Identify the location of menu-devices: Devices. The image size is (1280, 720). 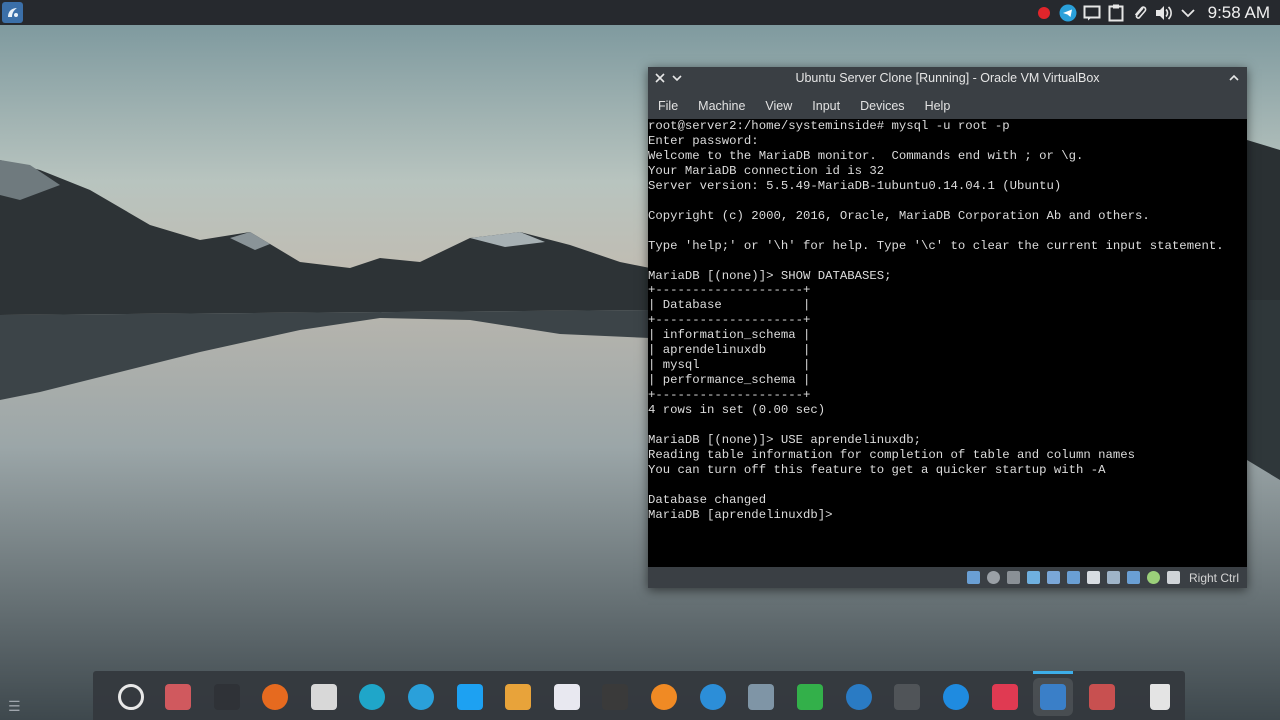
(882, 106).